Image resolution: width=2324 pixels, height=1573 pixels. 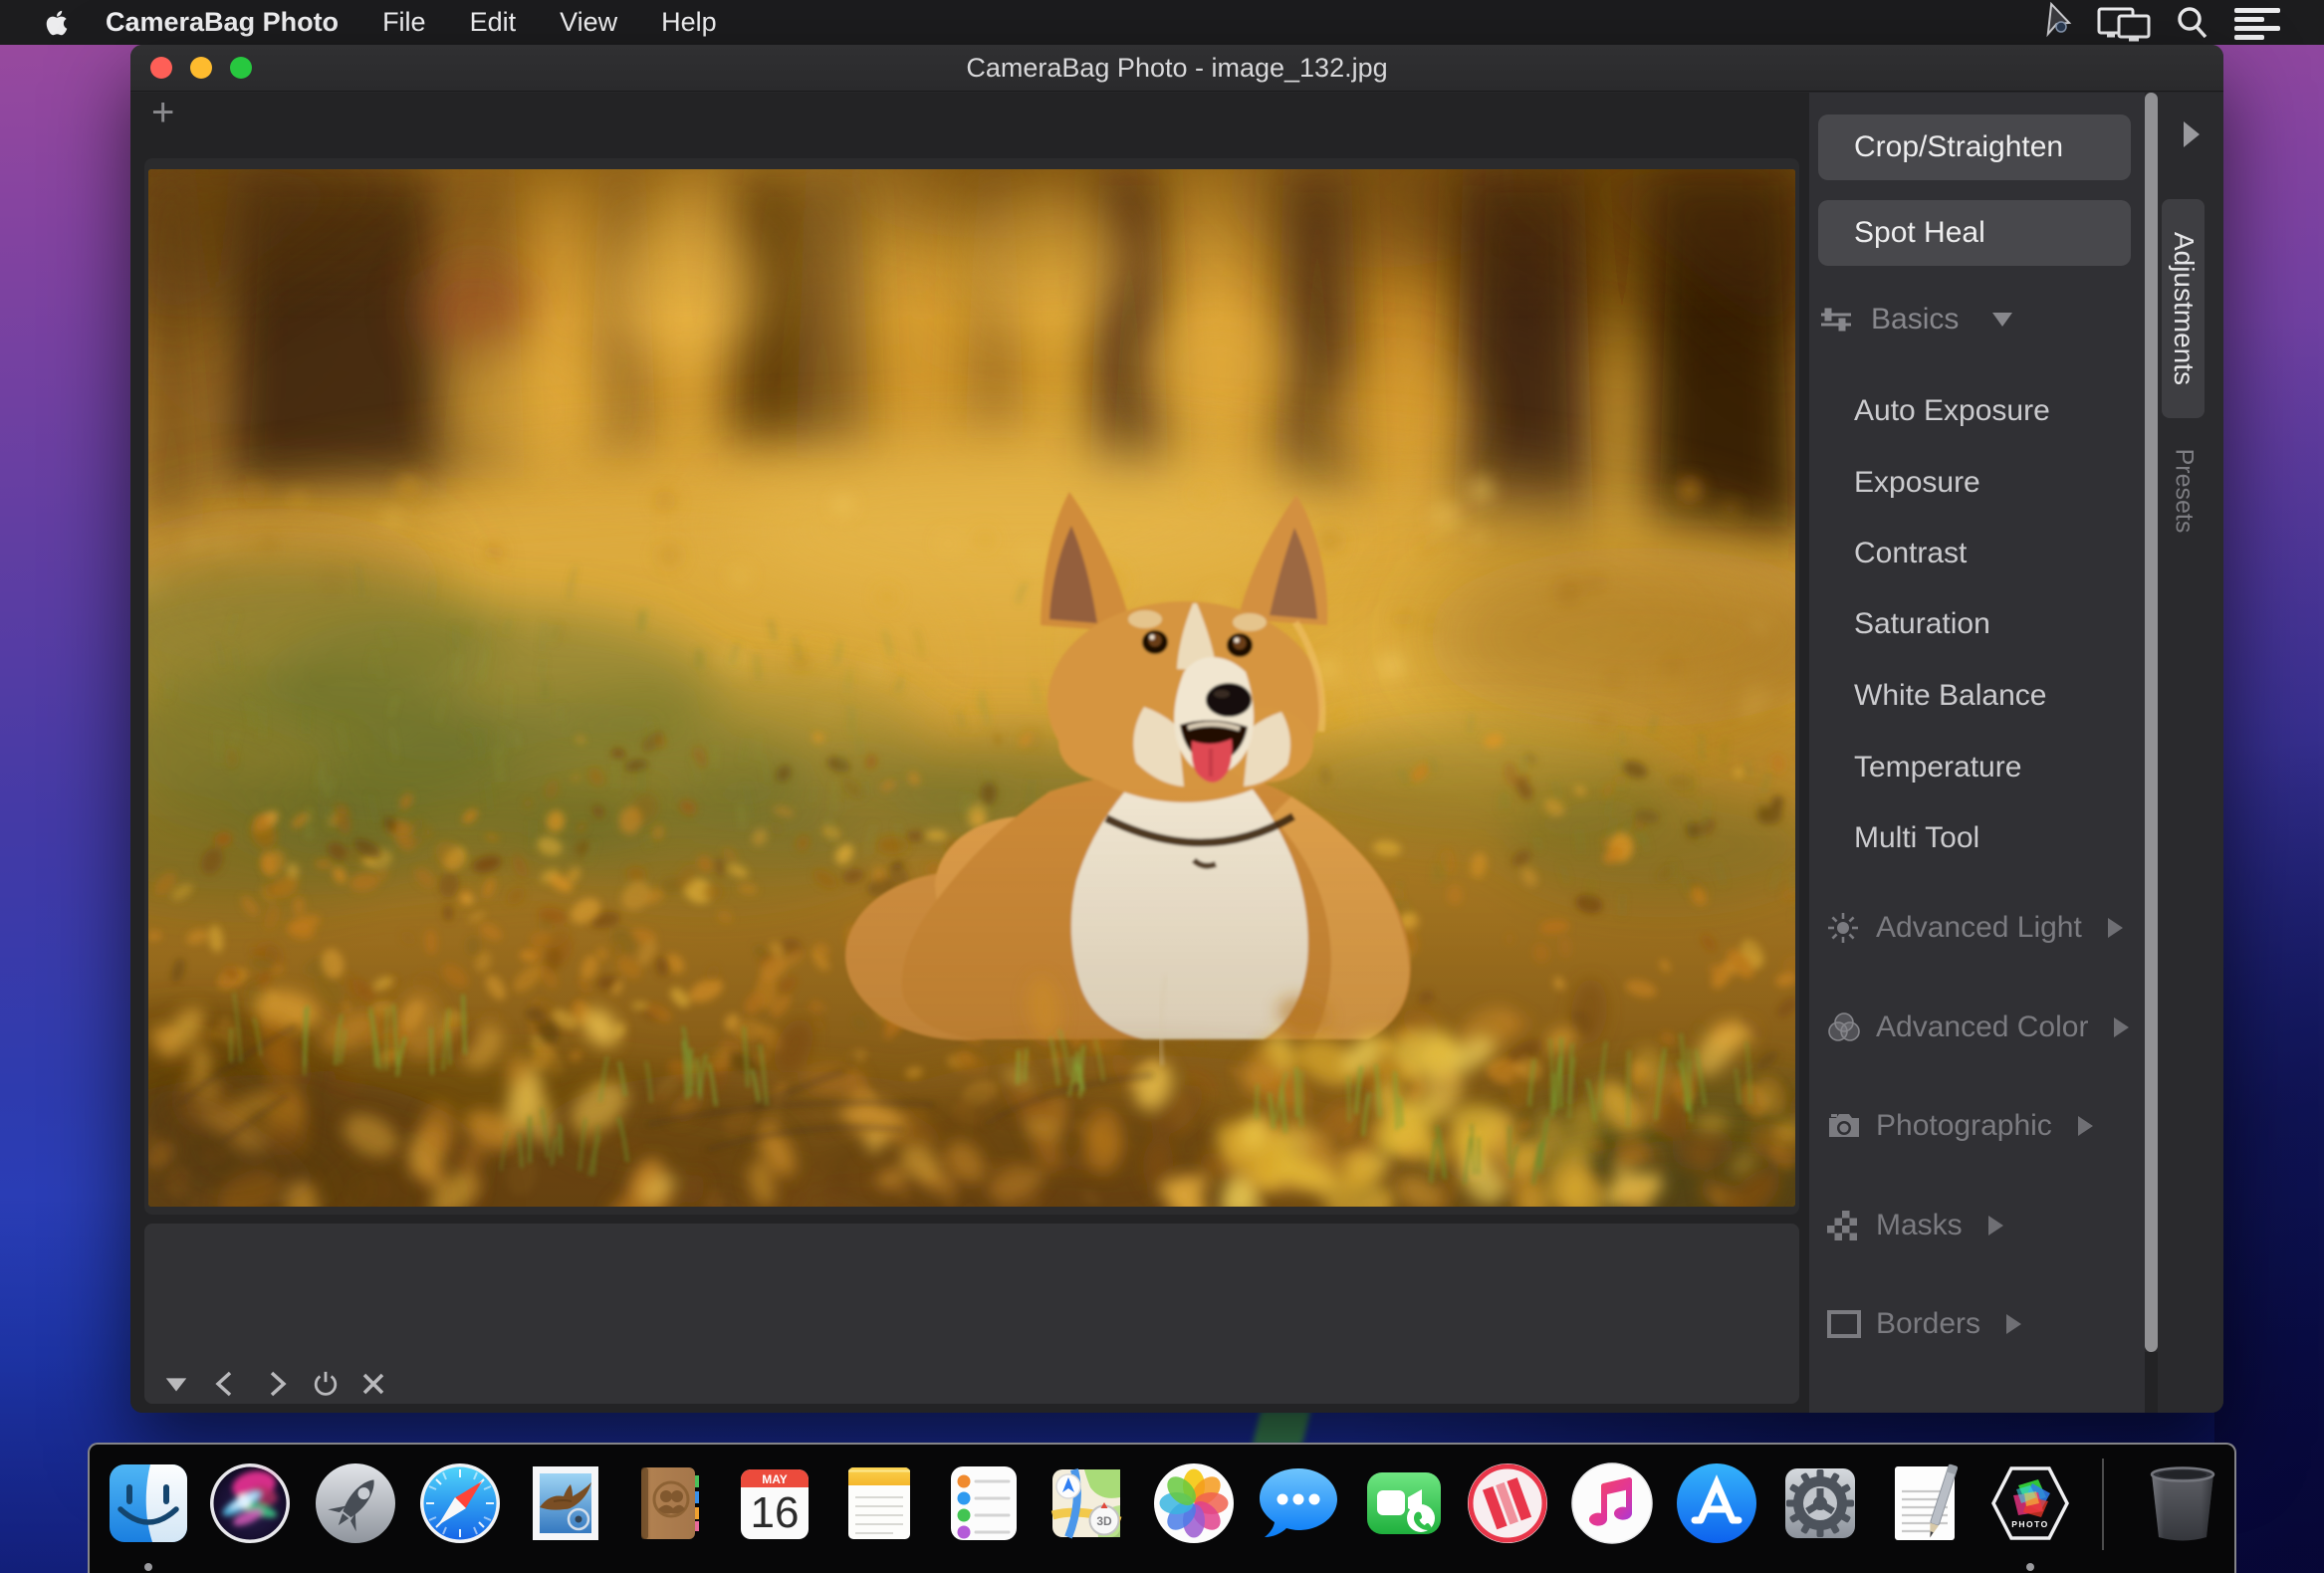 What do you see at coordinates (2030, 1524) in the screenshot?
I see `svg-text: PHOTO` at bounding box center [2030, 1524].